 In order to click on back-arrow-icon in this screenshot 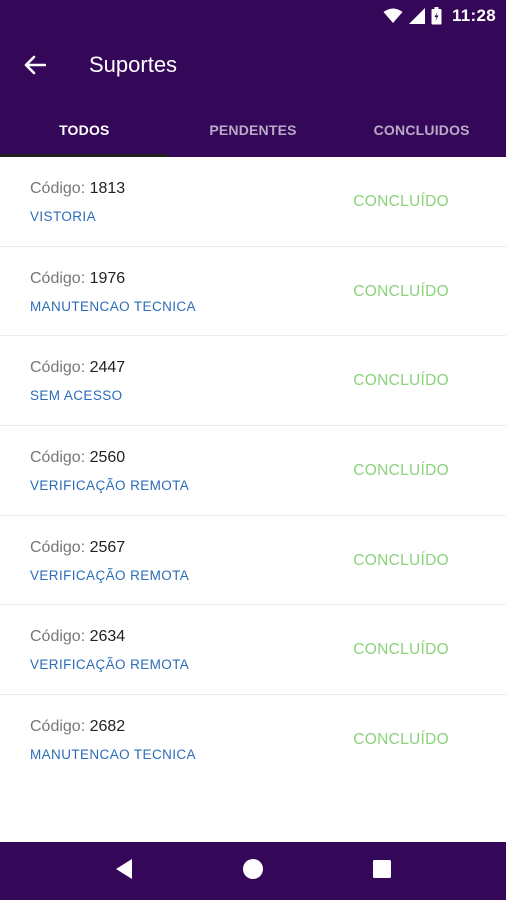, I will do `click(35, 67)`.